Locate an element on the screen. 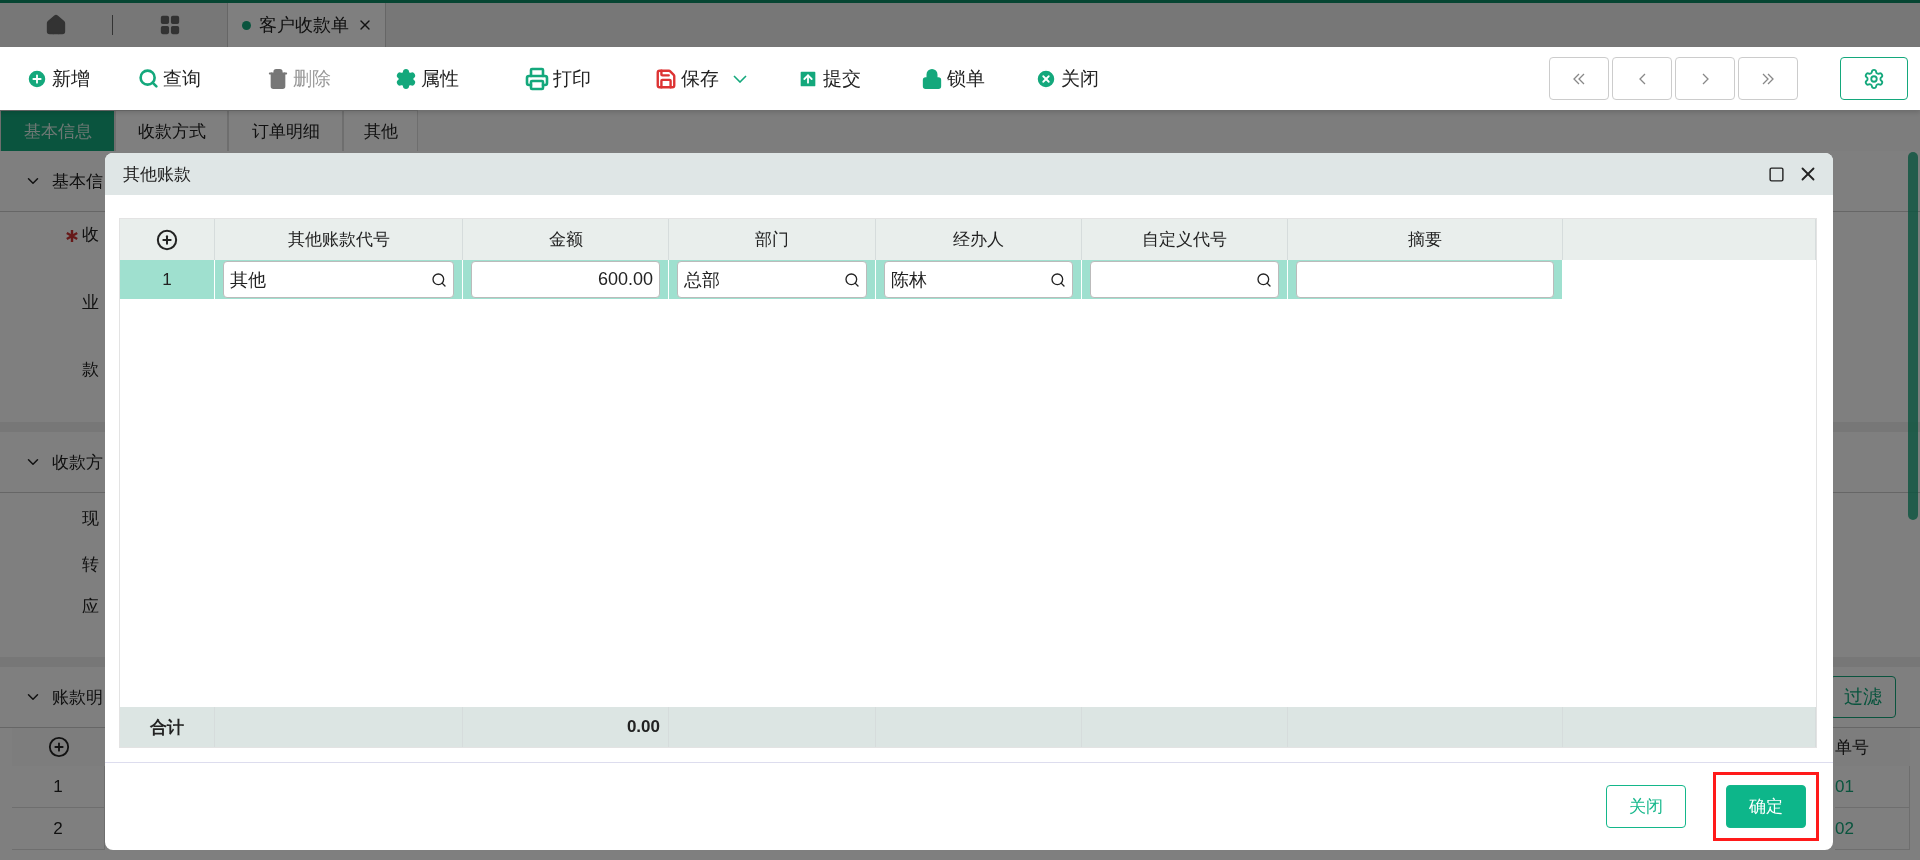 This screenshot has width=1920, height=860. toolbar-button: 锁单 is located at coordinates (953, 78).